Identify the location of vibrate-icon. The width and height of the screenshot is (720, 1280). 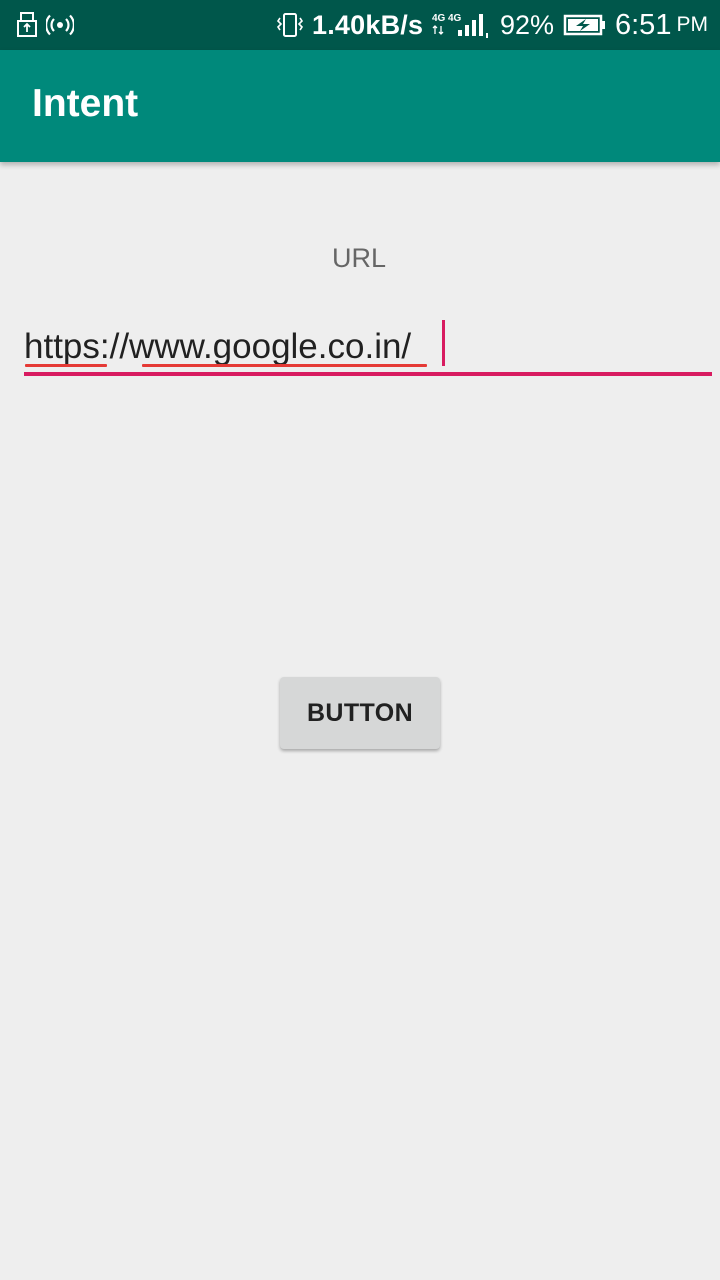
(290, 25).